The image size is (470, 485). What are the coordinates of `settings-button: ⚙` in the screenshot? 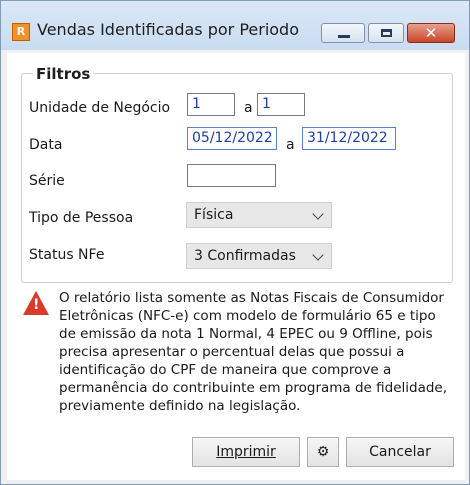 It's located at (323, 452).